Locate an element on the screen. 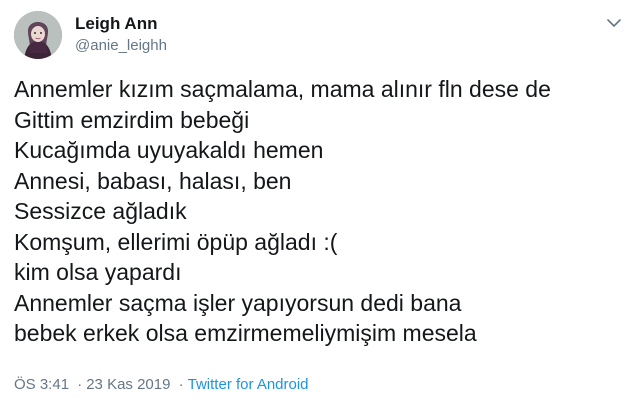 The image size is (635, 407). user-info: Leigh Ann @anie_leighh is located at coordinates (121, 34).